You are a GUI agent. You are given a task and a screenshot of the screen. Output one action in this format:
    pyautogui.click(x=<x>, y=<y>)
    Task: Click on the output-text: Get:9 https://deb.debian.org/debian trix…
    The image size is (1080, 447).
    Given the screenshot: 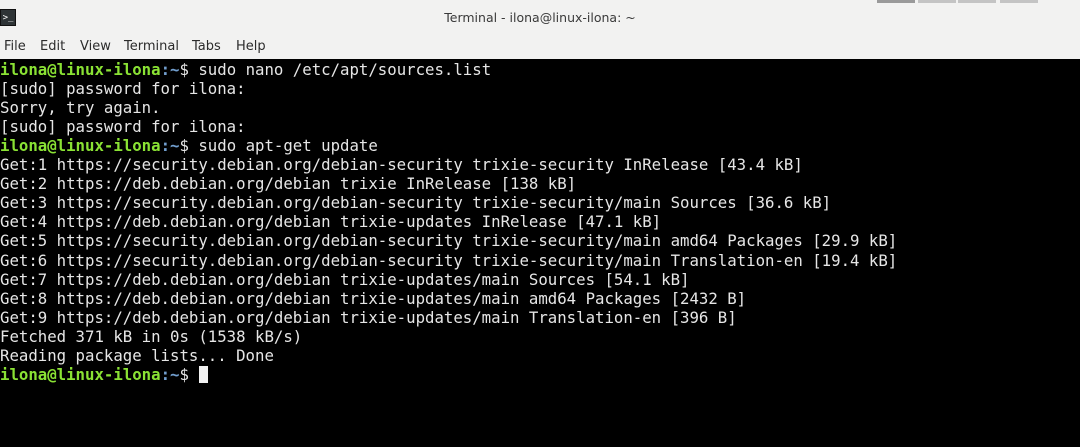 What is the action you would take?
    pyautogui.click(x=368, y=317)
    